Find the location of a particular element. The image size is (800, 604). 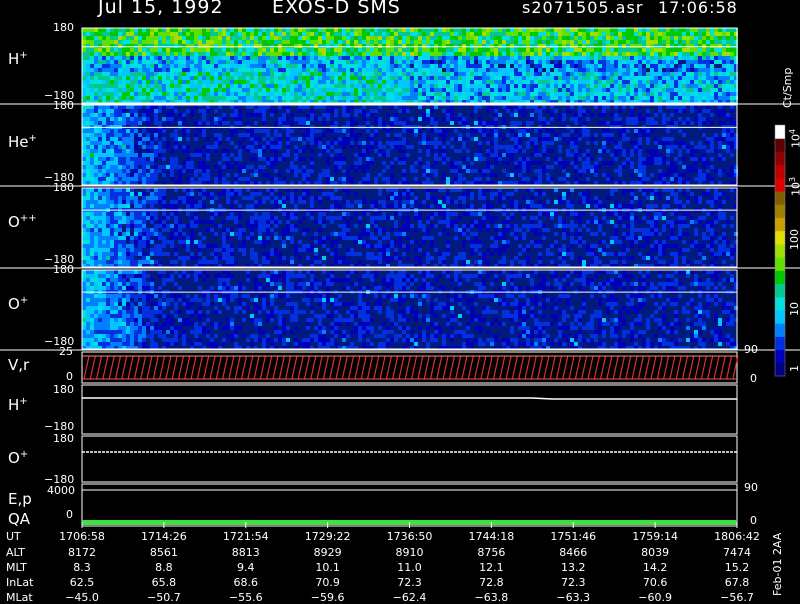

colorbar-tick-label: 10 is located at coordinates (794, 309).